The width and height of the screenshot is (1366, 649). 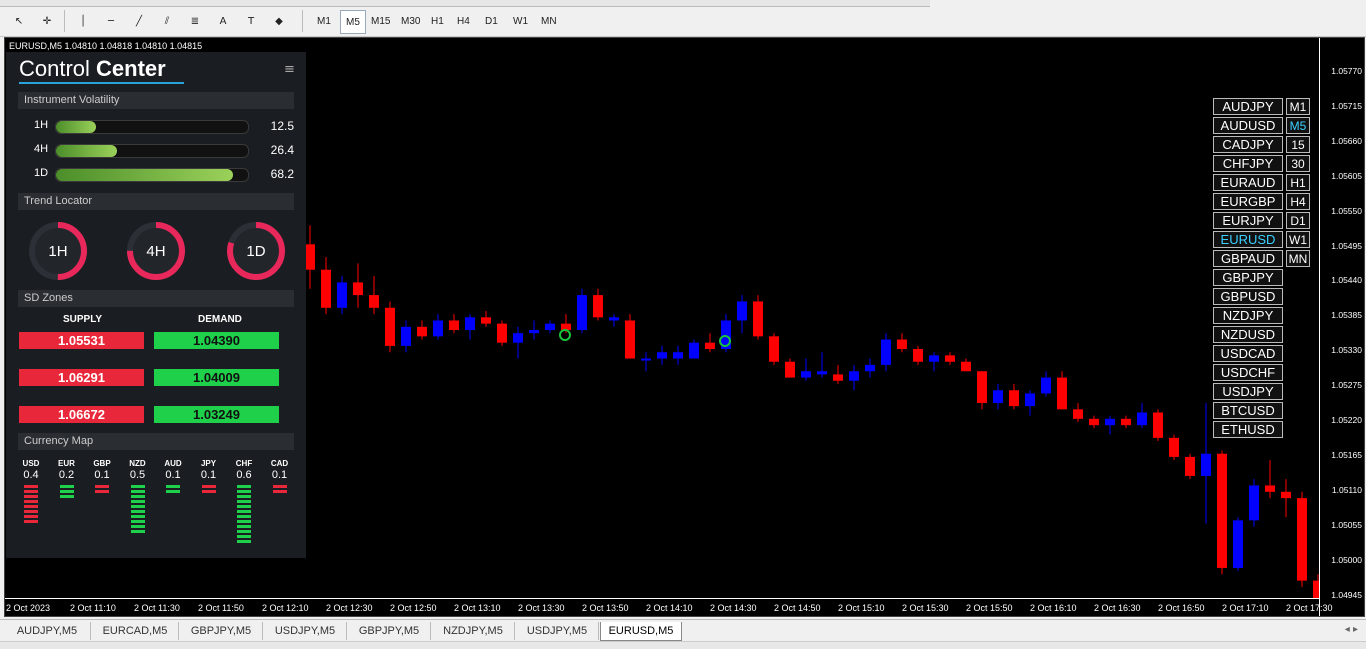 What do you see at coordinates (220, 319) in the screenshot?
I see `demand-column-header: DEMAND` at bounding box center [220, 319].